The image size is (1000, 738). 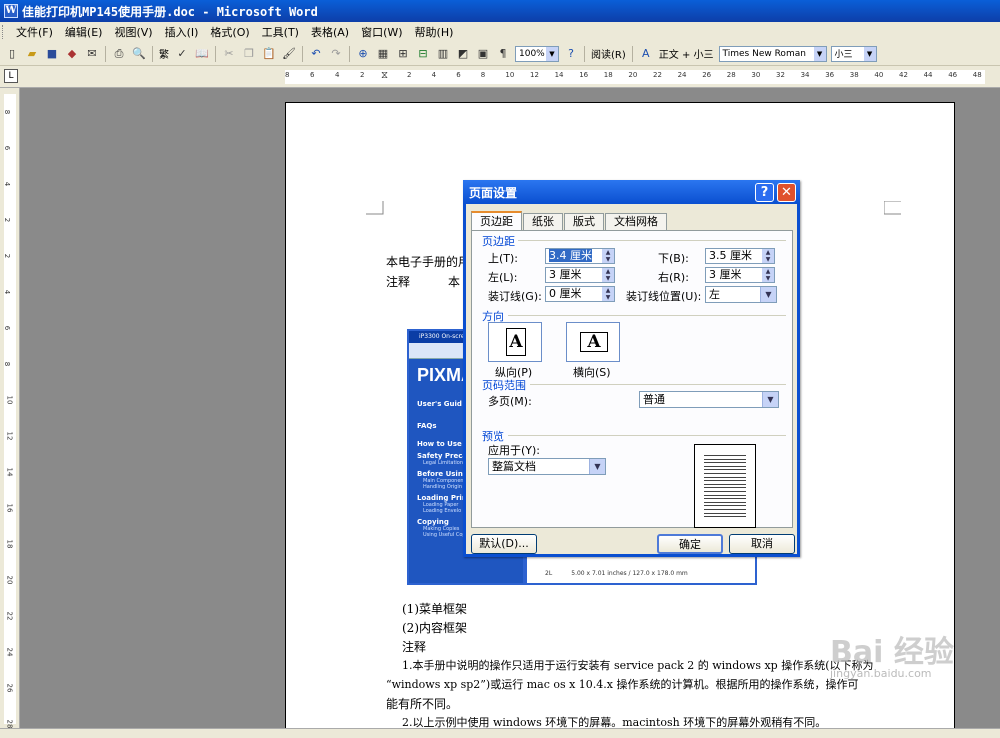 What do you see at coordinates (403, 54) in the screenshot?
I see `insert-table-icon: ⊞` at bounding box center [403, 54].